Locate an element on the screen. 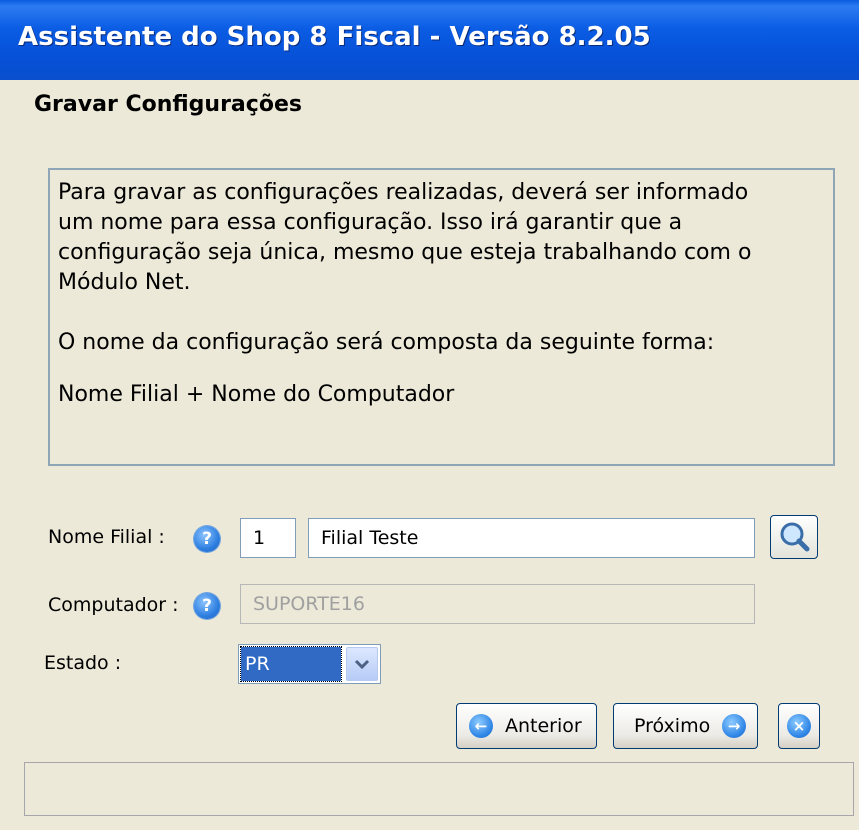  estado-selected-value: PR is located at coordinates (291, 664).